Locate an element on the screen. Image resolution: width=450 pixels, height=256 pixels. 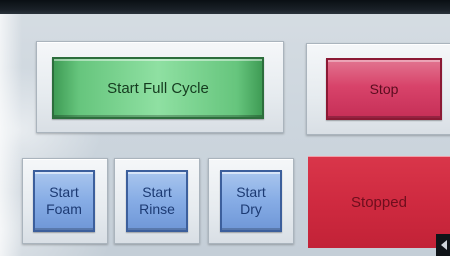
start-foam-button: Start Foam is located at coordinates (64, 201).